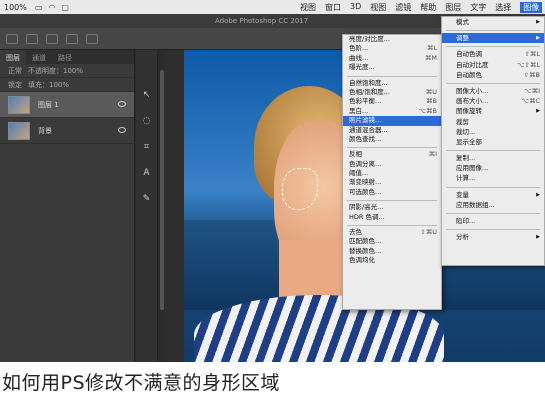 The height and width of the screenshot is (400, 545). I want to click on menubar-item: 3D, so click(355, 7).